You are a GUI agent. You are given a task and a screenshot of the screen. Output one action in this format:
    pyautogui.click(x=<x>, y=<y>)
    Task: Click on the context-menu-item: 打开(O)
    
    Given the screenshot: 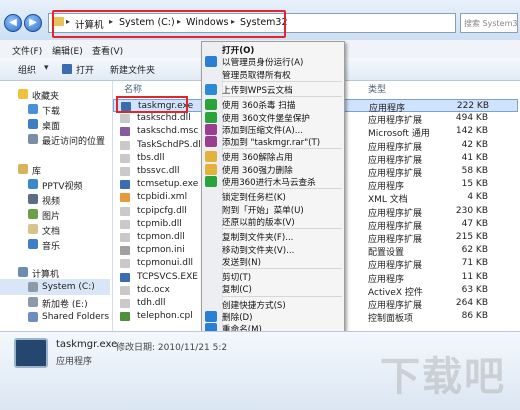 What is the action you would take?
    pyautogui.click(x=238, y=50)
    